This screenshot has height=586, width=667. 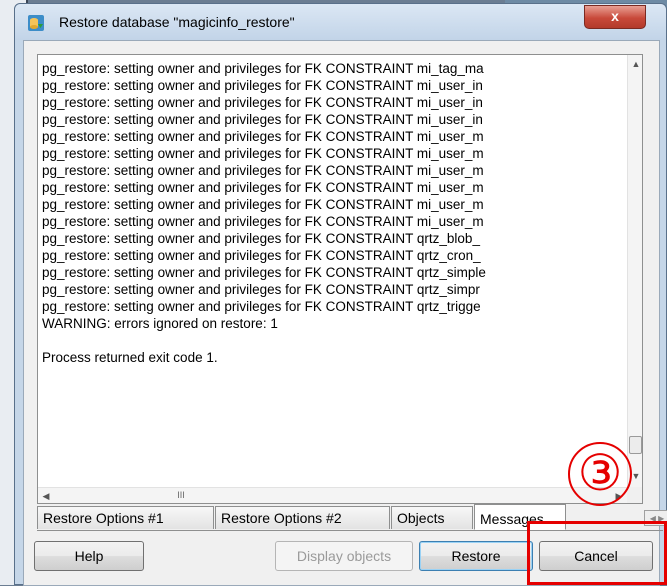 I want to click on tab-objects: Objects, so click(x=432, y=517).